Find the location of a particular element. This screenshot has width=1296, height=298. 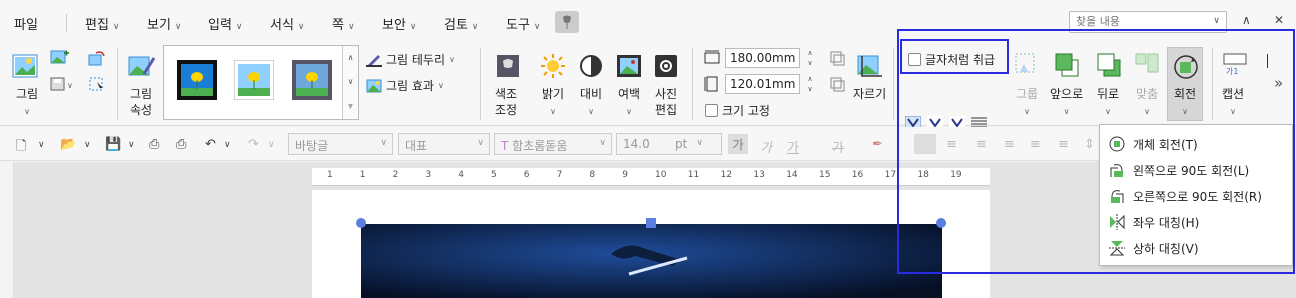

menu-item-rotate-right: 오른쪽으로 90도 회전(R) is located at coordinates (1185, 196).